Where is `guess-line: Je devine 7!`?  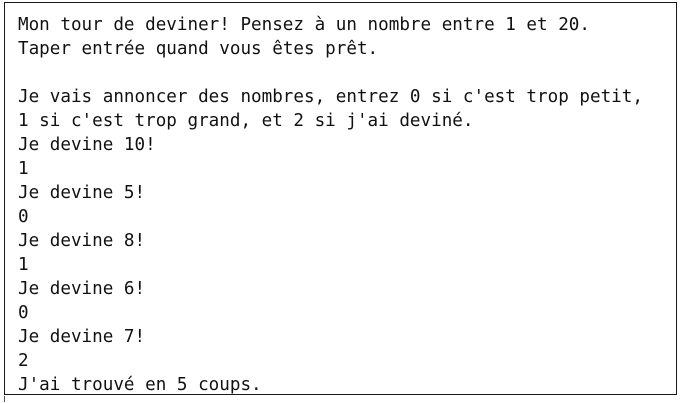
guess-line: Je devine 7! is located at coordinates (82, 337).